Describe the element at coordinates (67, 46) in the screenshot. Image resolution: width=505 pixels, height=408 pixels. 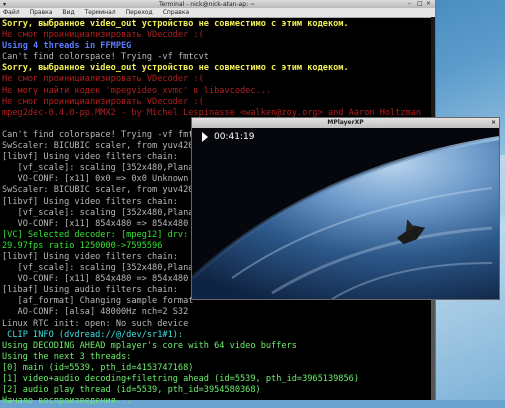
I see `terminal-line: Using 4 threads in FFMPEG` at that location.